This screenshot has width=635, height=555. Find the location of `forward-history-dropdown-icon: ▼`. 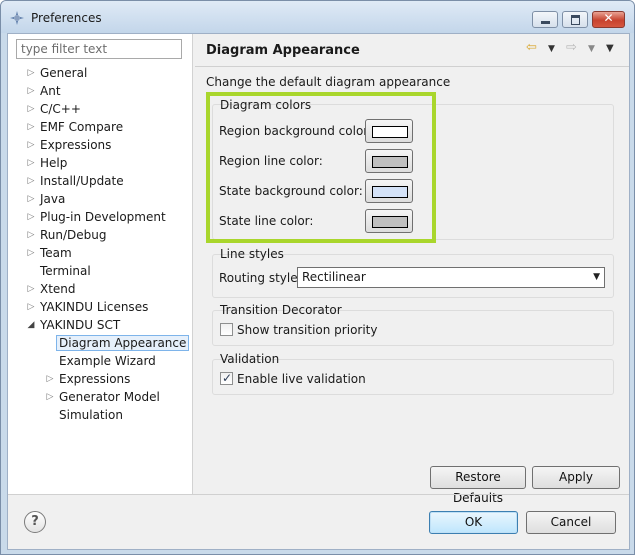

forward-history-dropdown-icon: ▼ is located at coordinates (591, 53).